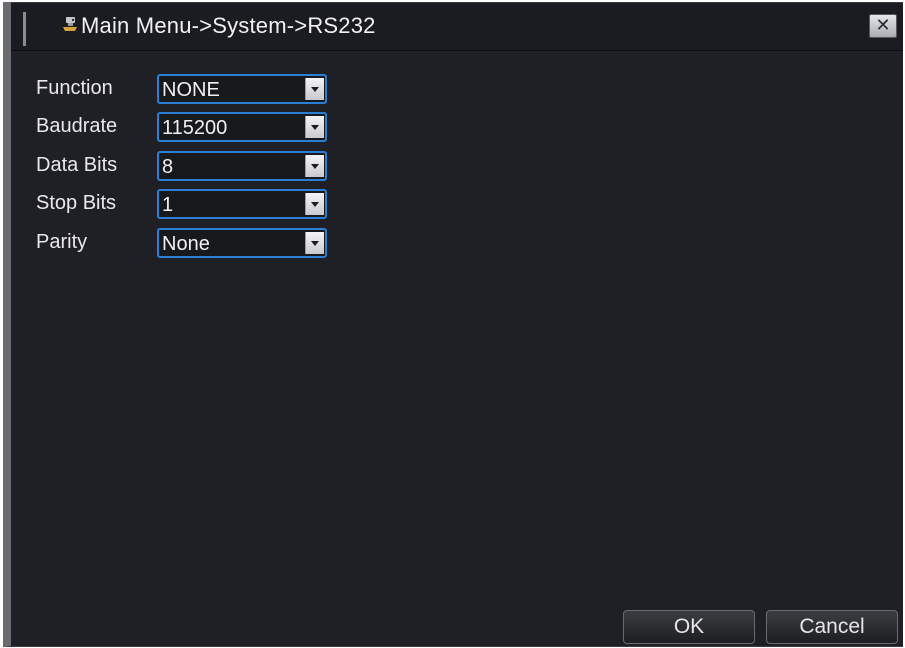  Describe the element at coordinates (24, 29) in the screenshot. I see `title-bar-accent` at that location.